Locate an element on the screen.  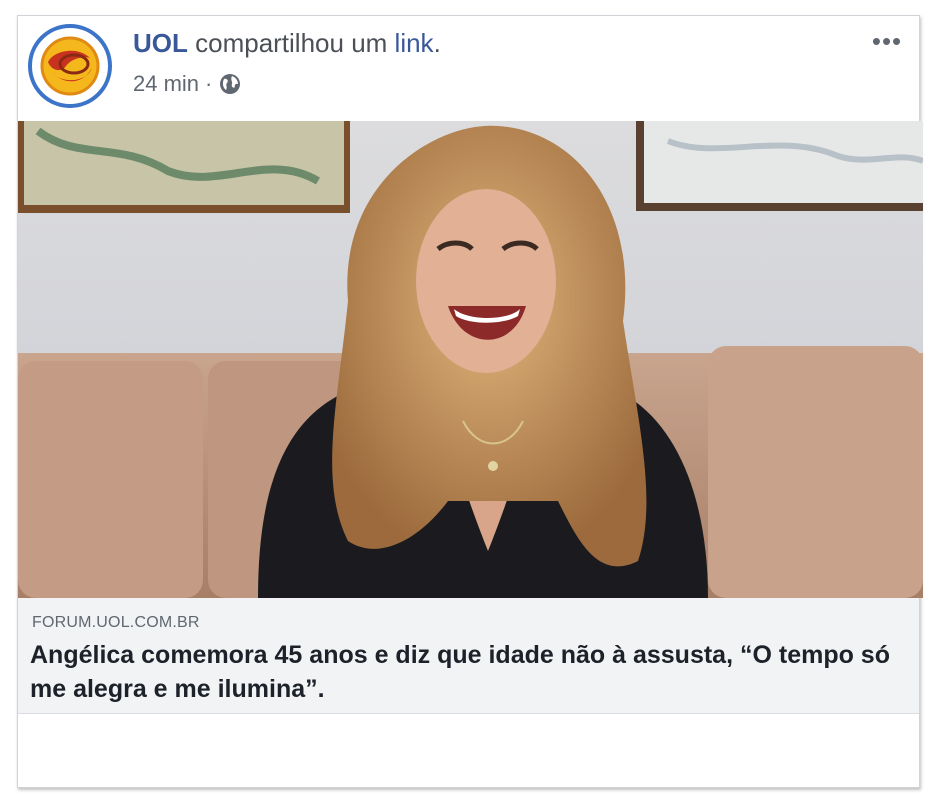
avatar is located at coordinates (70, 66).